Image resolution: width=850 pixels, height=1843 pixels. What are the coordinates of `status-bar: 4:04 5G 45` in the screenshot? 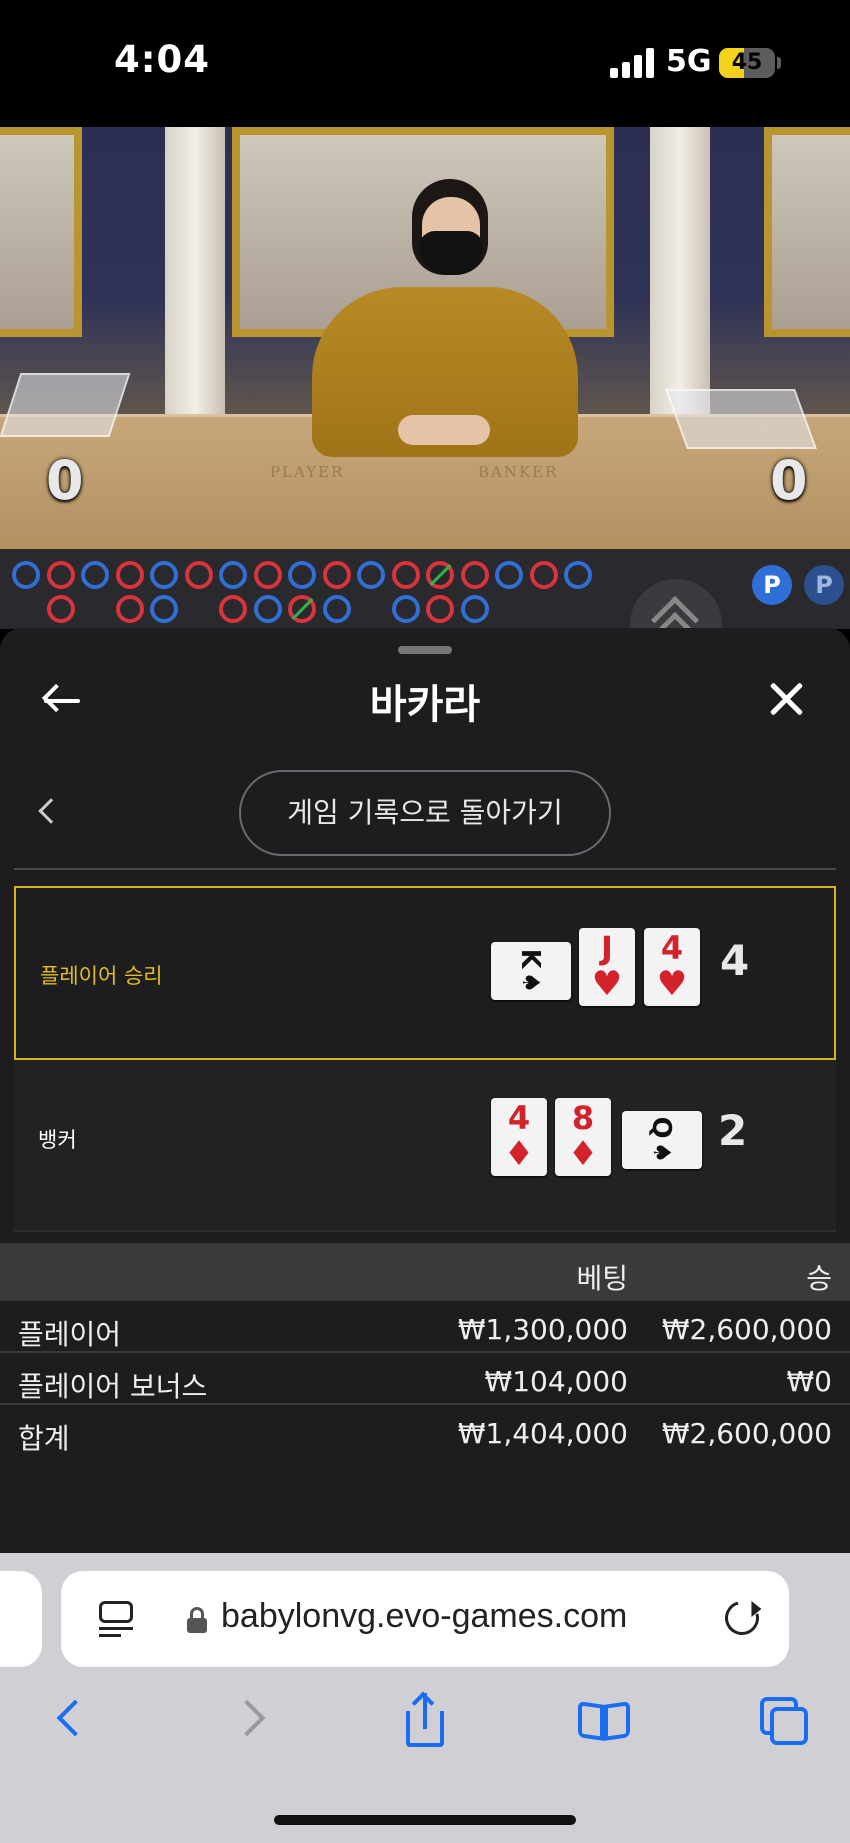 It's located at (425, 63).